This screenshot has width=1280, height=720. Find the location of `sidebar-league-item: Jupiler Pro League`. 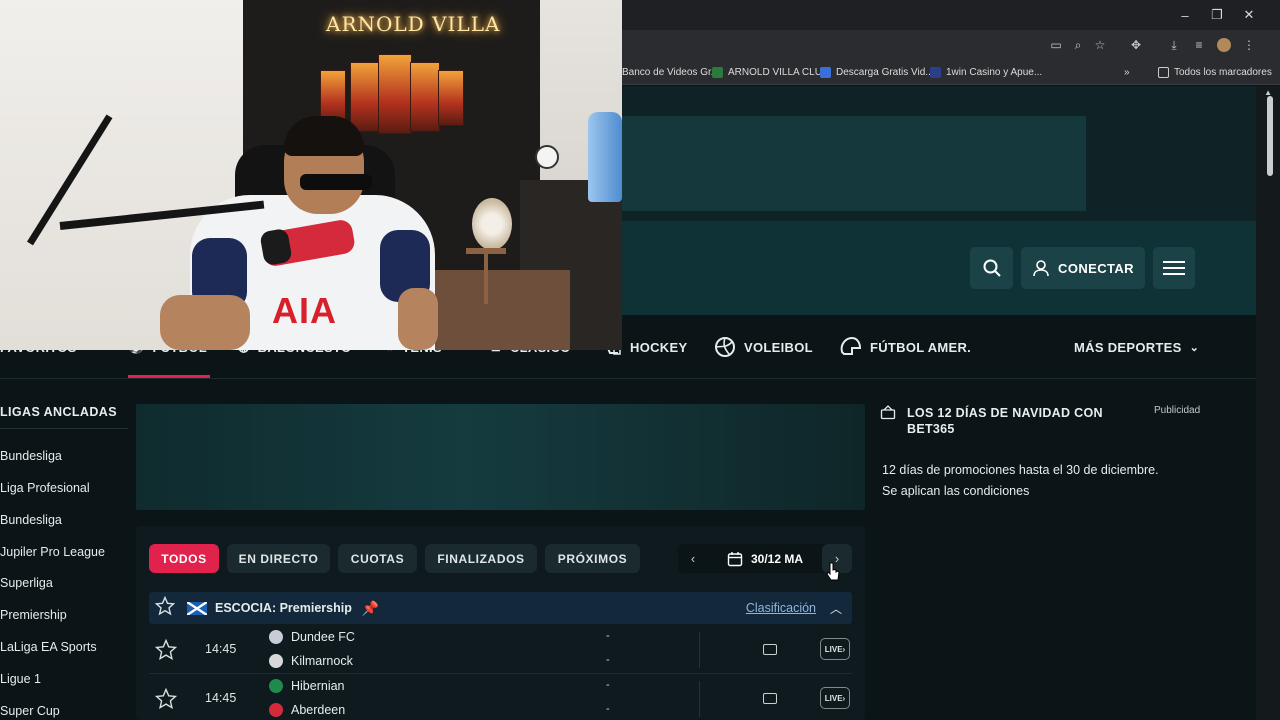

sidebar-league-item: Jupiler Pro League is located at coordinates (52, 552).